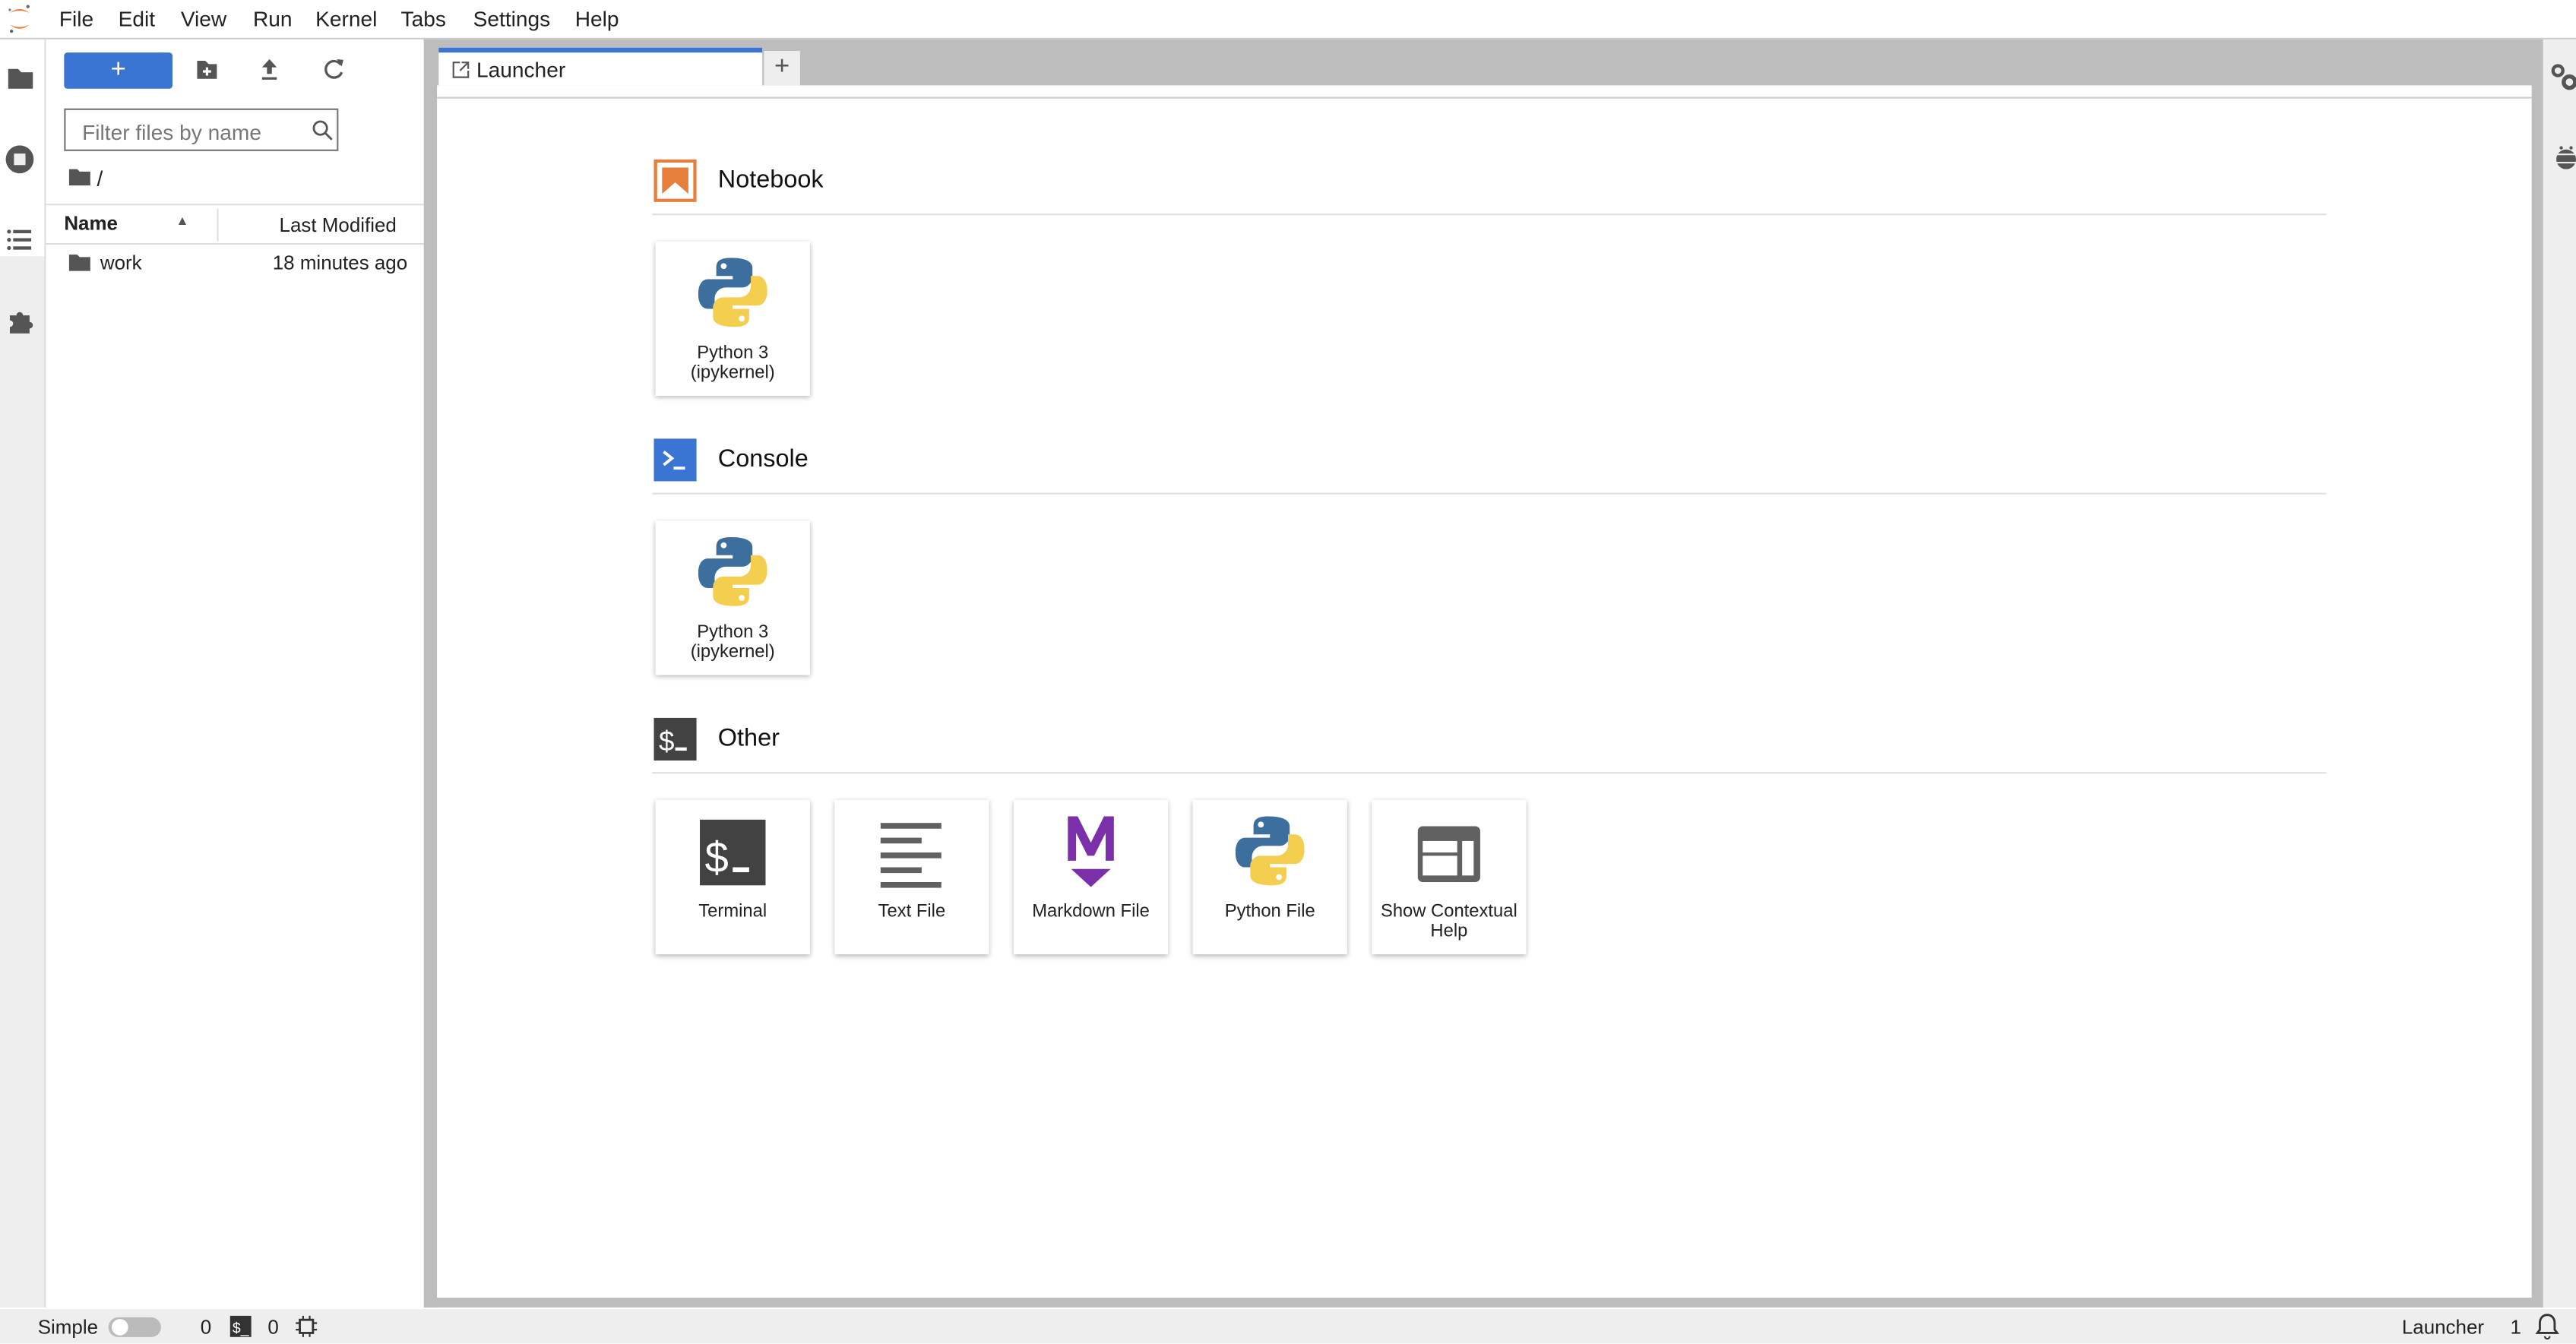 The image size is (2576, 1344). I want to click on panel-splitter, so click(430, 673).